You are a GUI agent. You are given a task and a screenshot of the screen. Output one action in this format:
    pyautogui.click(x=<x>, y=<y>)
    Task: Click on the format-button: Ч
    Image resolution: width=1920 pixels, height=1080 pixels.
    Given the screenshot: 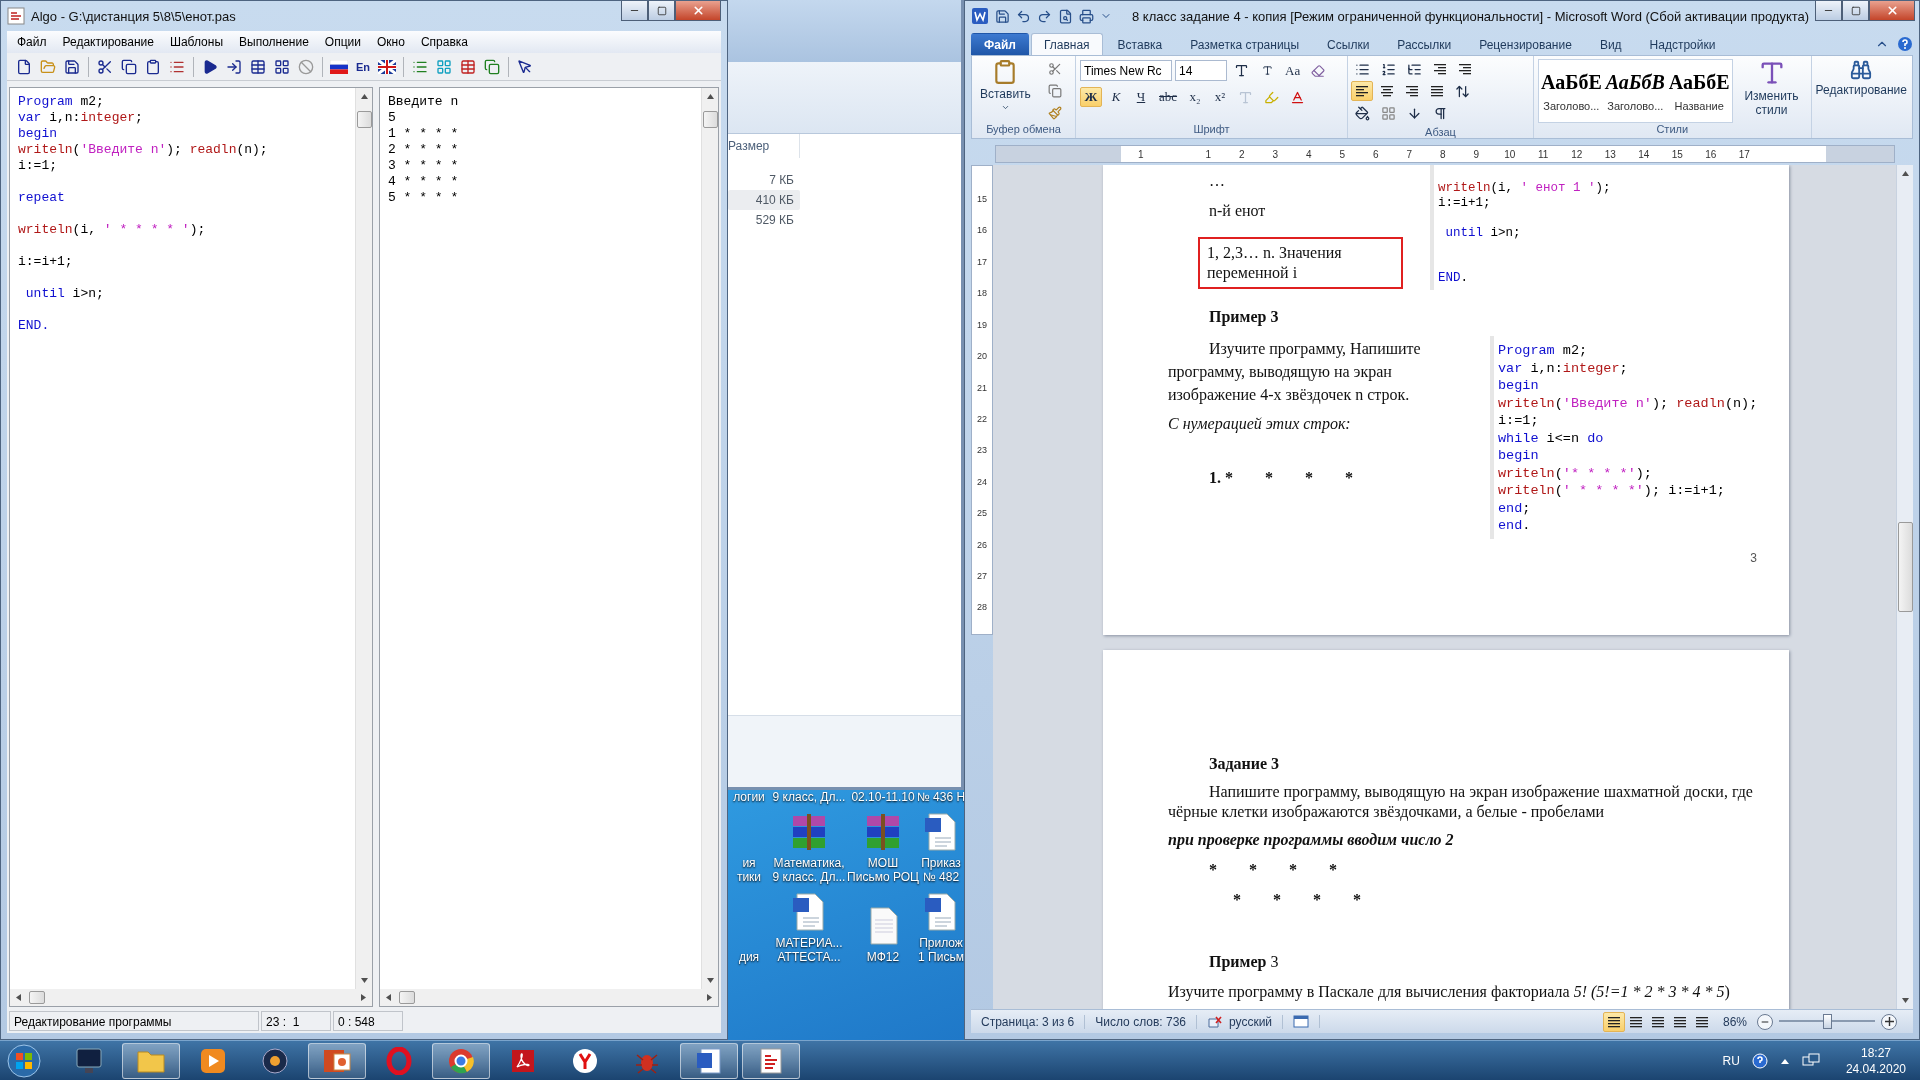 What is the action you would take?
    pyautogui.click(x=1141, y=97)
    